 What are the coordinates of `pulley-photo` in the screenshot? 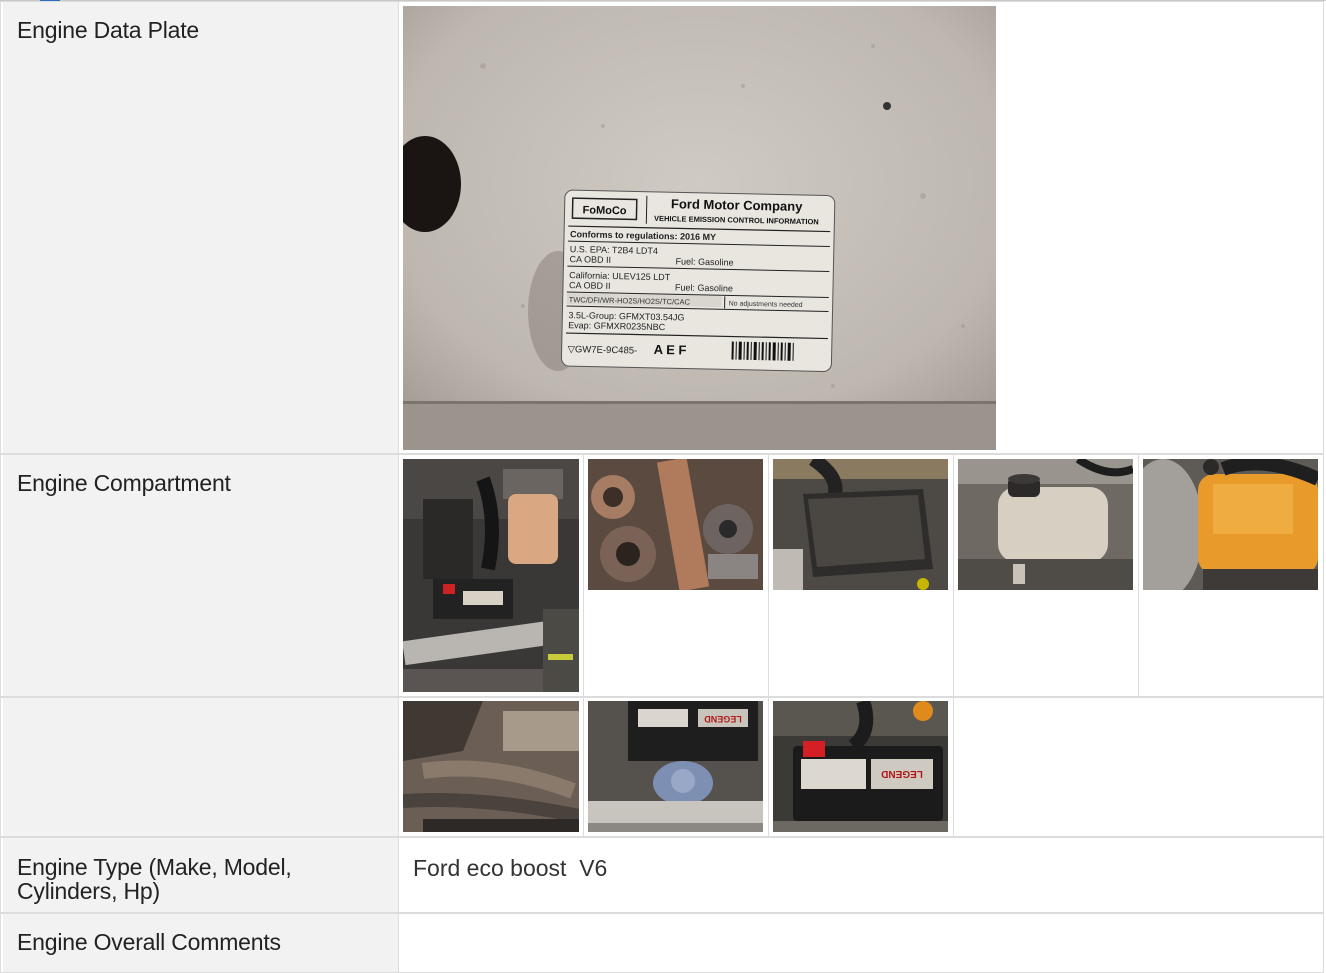 It's located at (675, 524).